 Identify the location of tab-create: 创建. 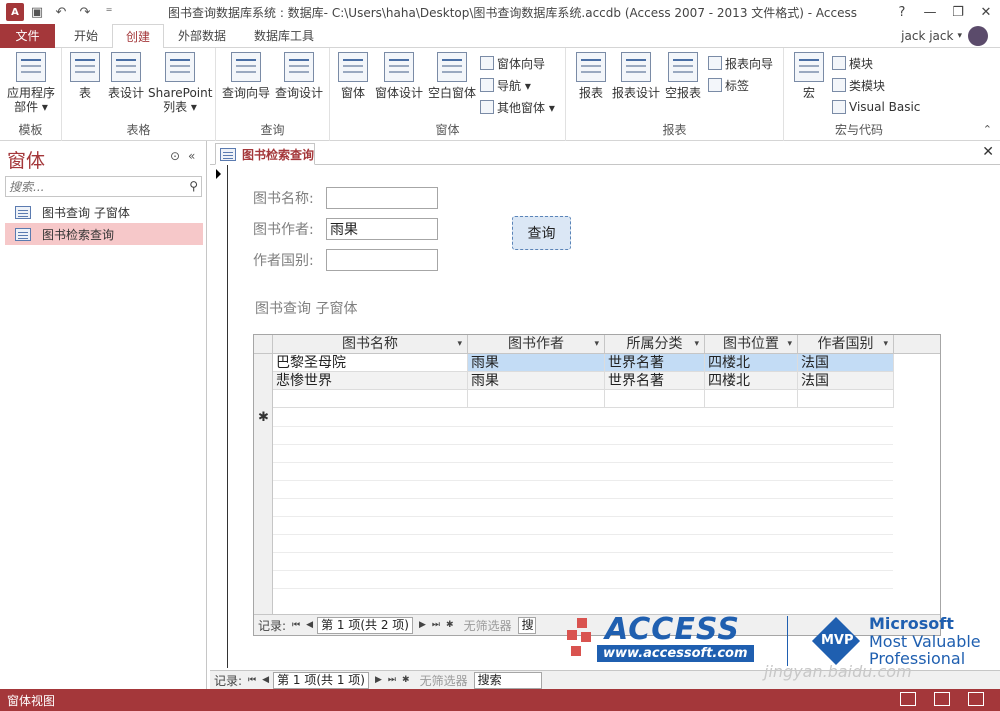
(138, 36).